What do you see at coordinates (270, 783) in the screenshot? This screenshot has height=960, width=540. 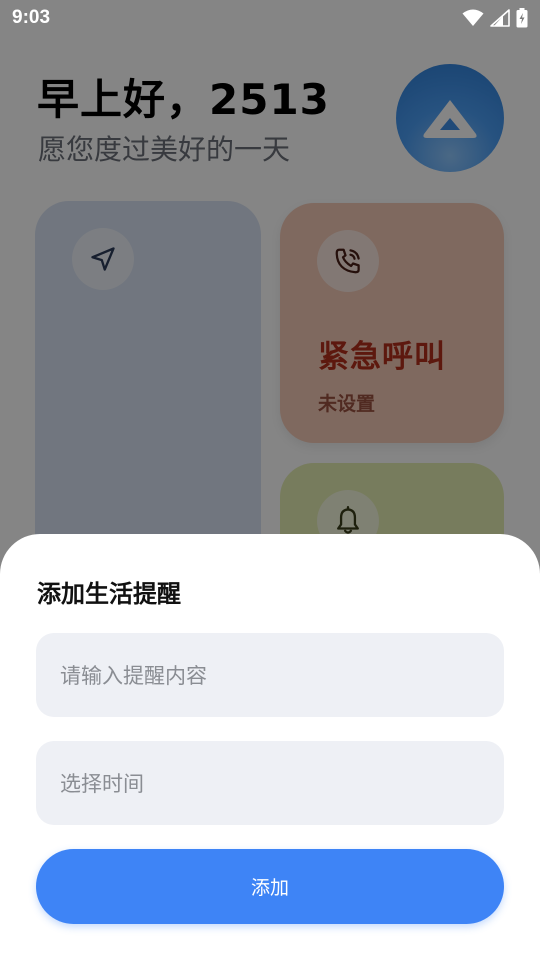 I see `reminder-time-picker: 选择时间` at bounding box center [270, 783].